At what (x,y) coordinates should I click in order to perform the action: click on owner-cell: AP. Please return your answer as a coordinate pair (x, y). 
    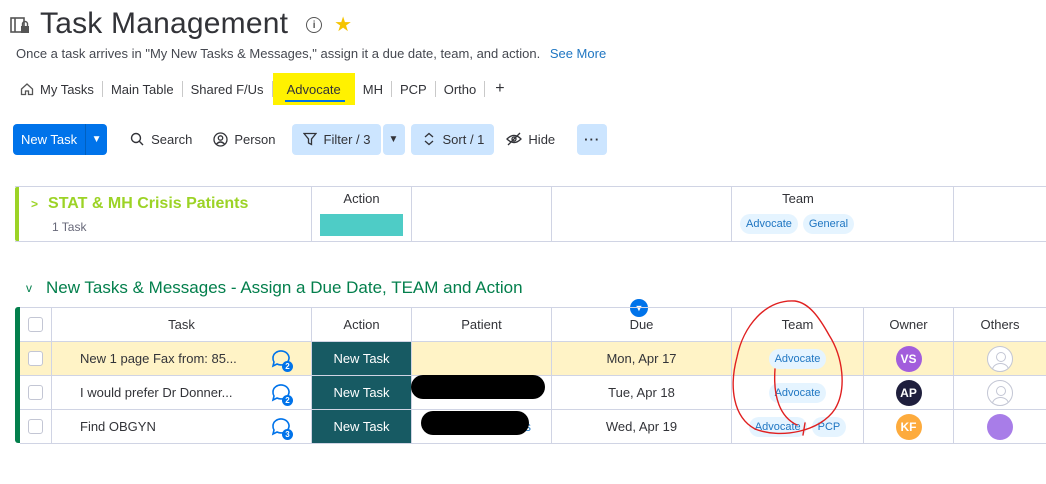
    Looking at the image, I should click on (908, 392).